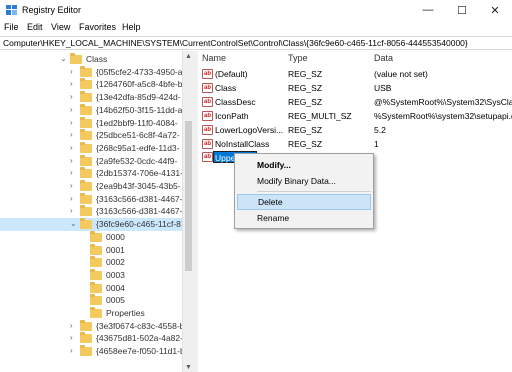 The width and height of the screenshot is (512, 372). What do you see at coordinates (91, 300) in the screenshot?
I see `tree-subkey: 0005` at bounding box center [91, 300].